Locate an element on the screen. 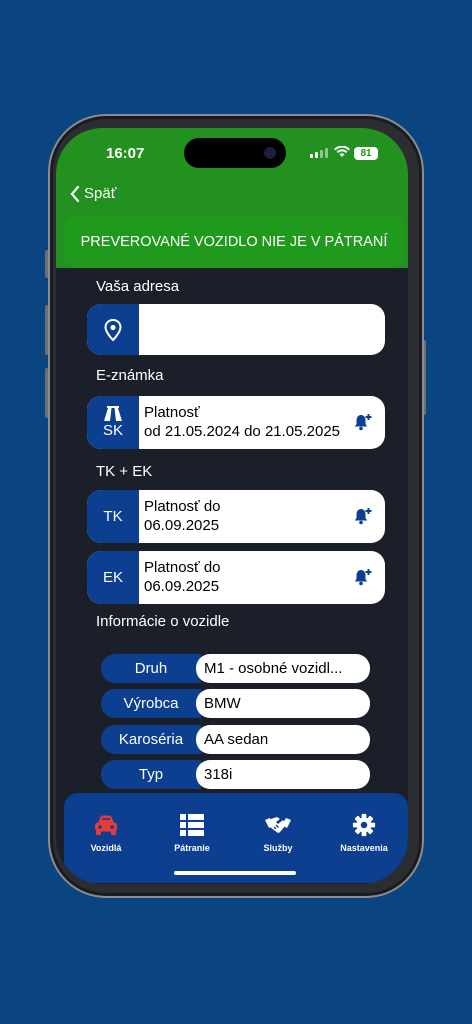 The height and width of the screenshot is (1024, 472). tab-patranie: Pátranie is located at coordinates (192, 833).